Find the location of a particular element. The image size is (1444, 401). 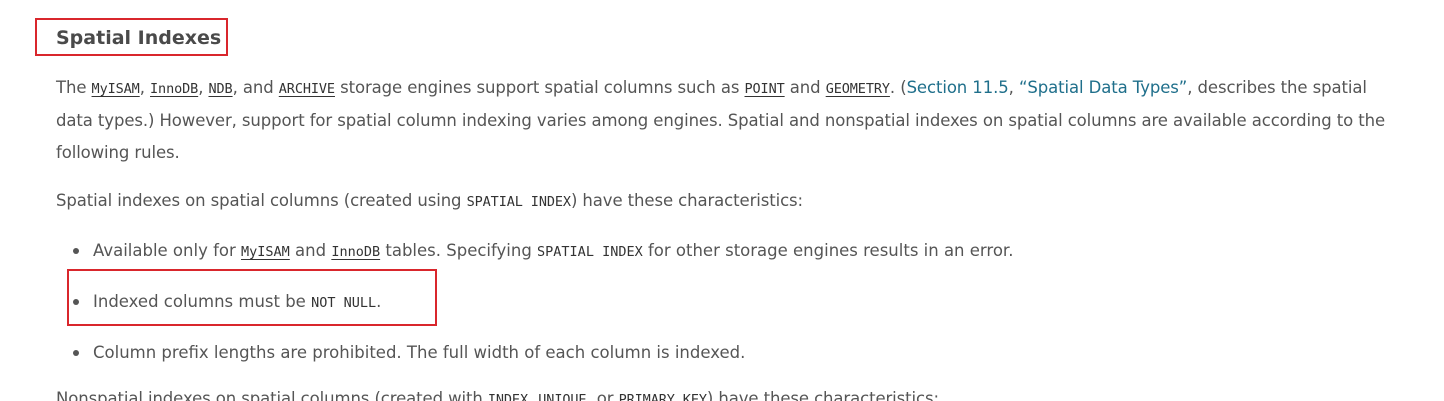

section-heading: Spatial Indexes is located at coordinates (139, 38).